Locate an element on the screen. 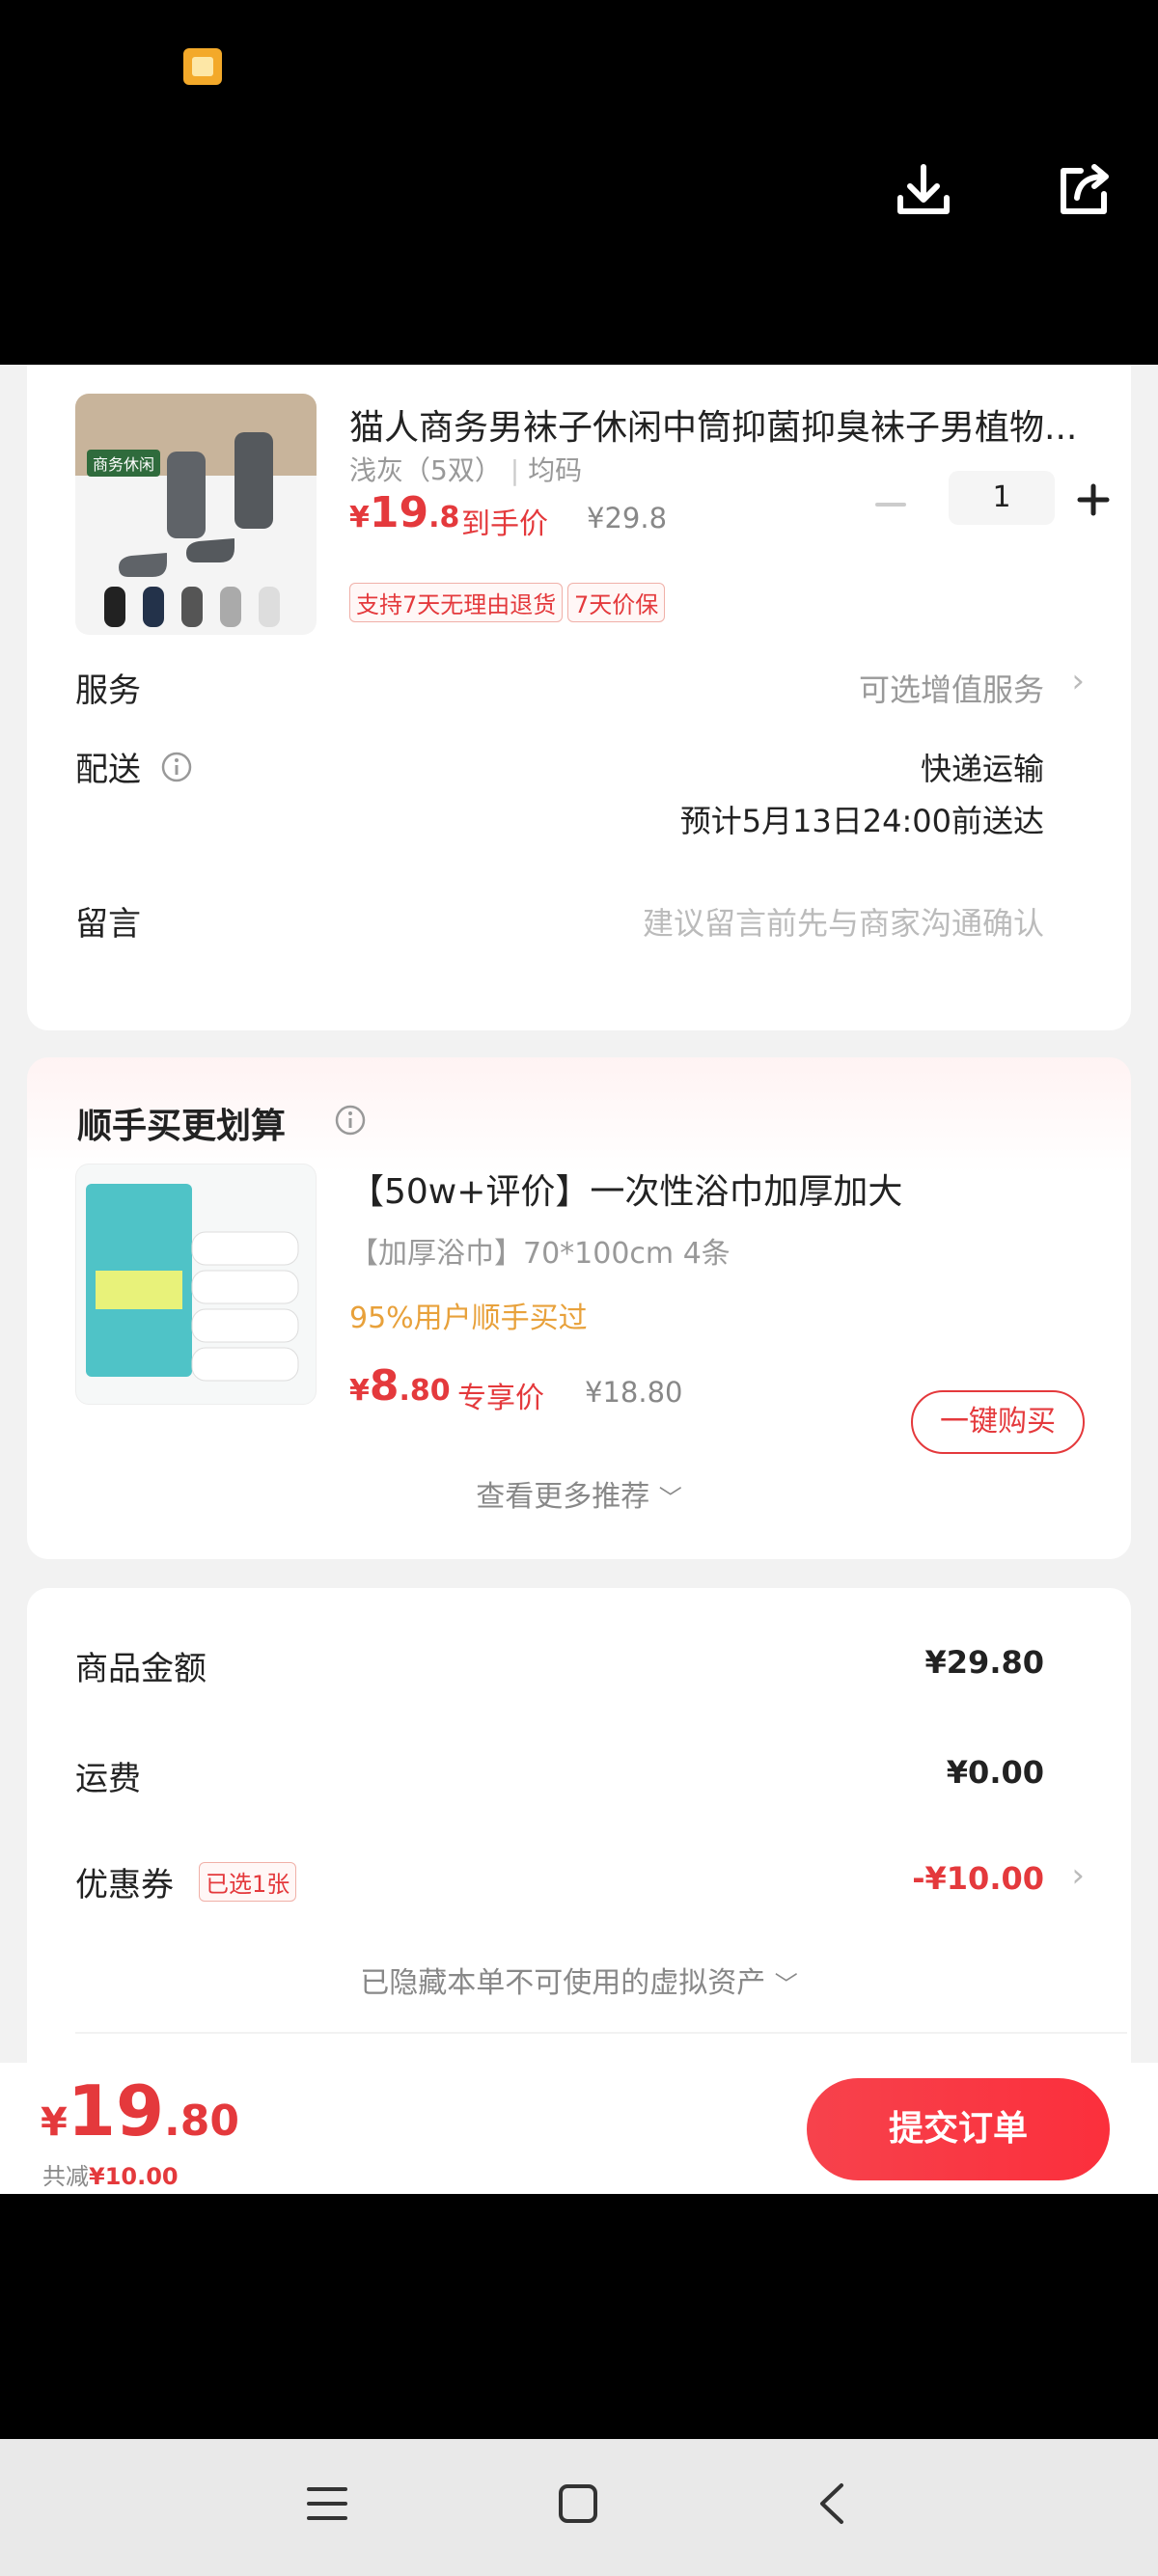  info-icon is located at coordinates (176, 767).